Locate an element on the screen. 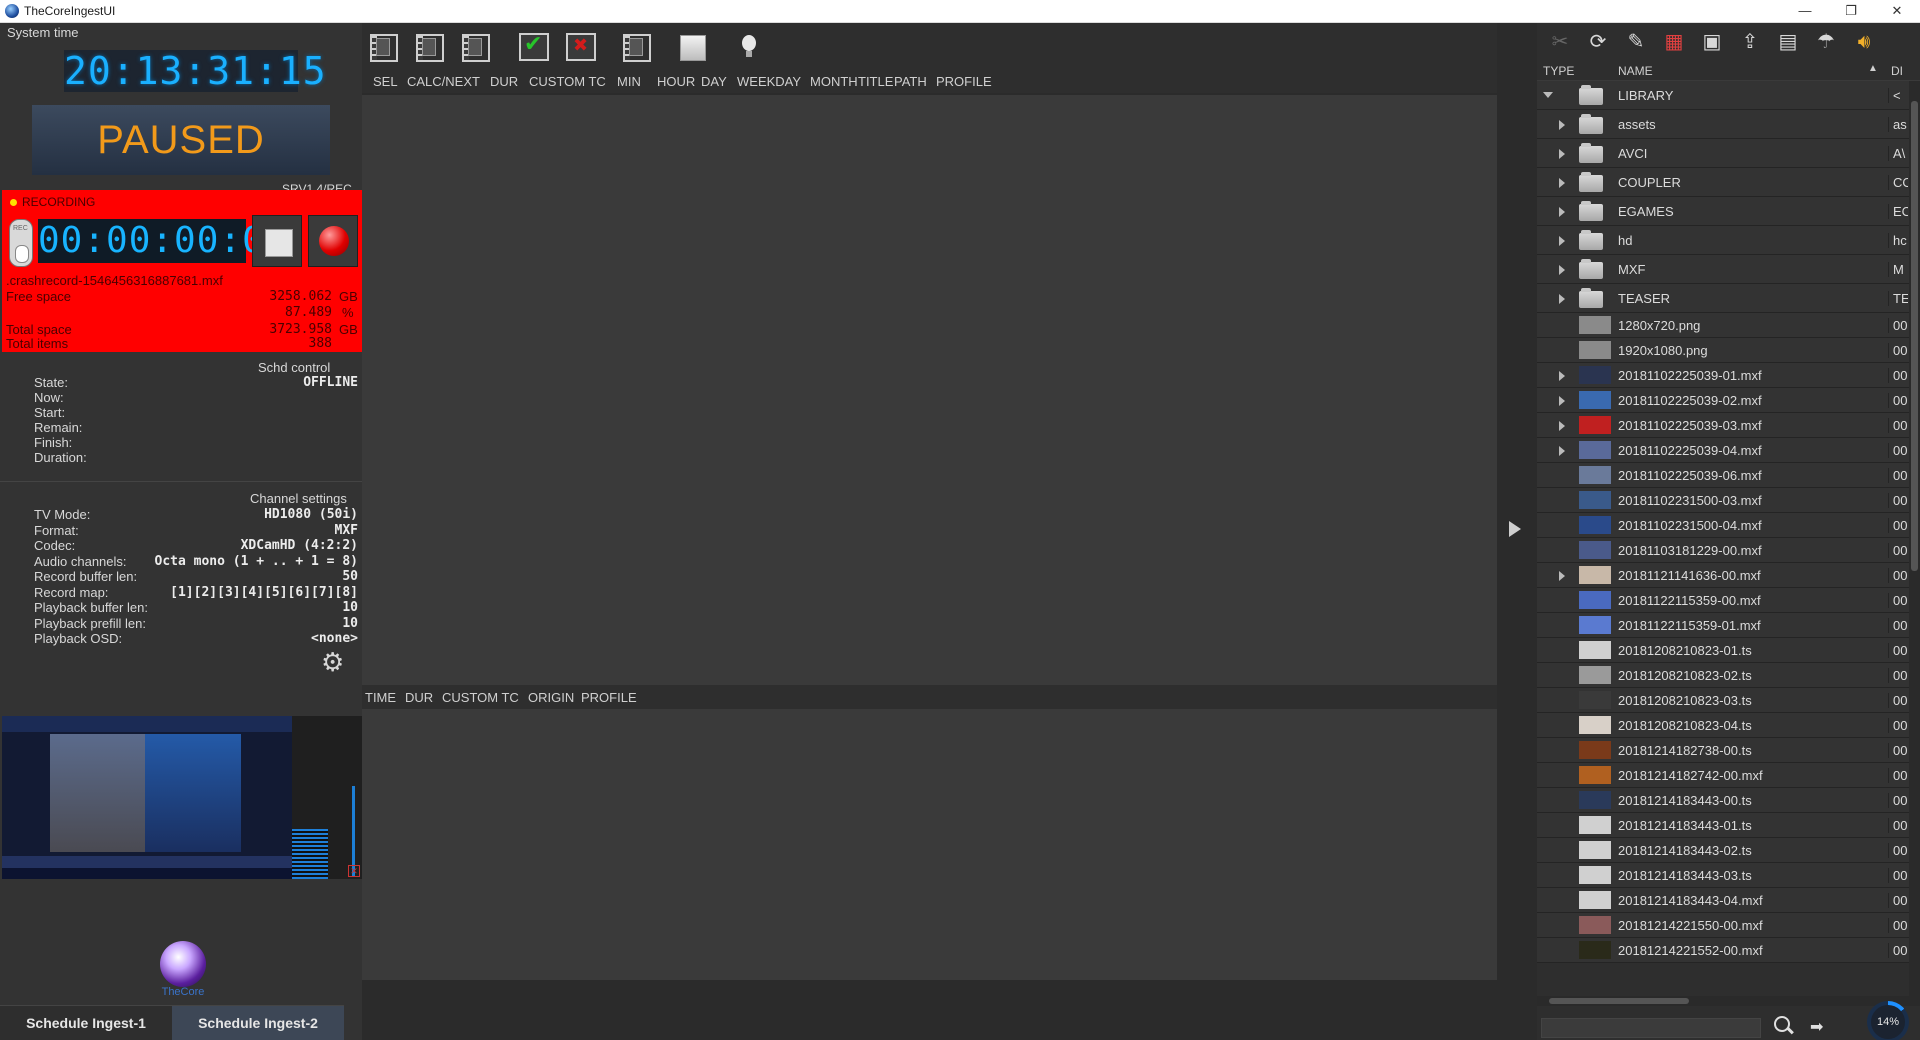 This screenshot has height=1040, width=1920. rename-icon: ✎ is located at coordinates (1636, 42).